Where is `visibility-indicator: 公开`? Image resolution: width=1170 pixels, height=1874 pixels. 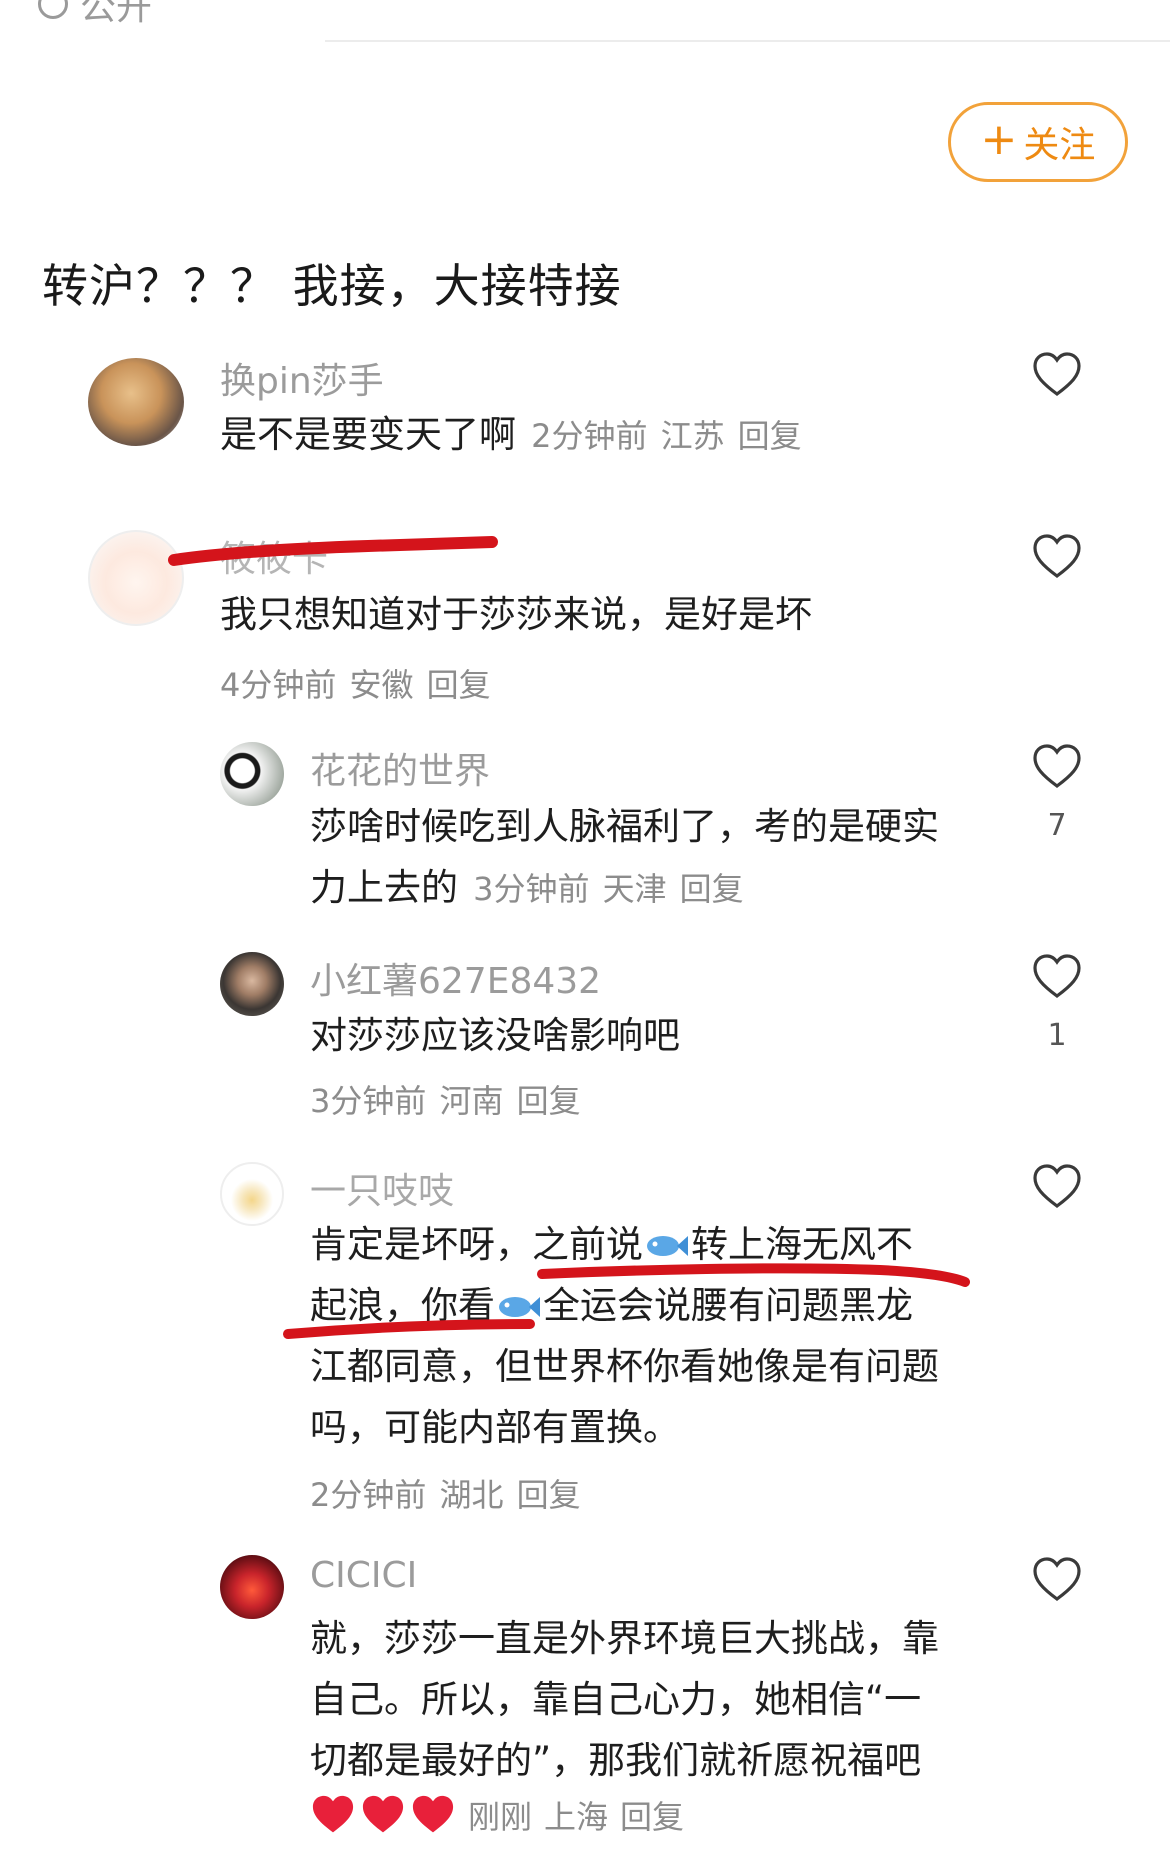 visibility-indicator: 公开 is located at coordinates (95, 15).